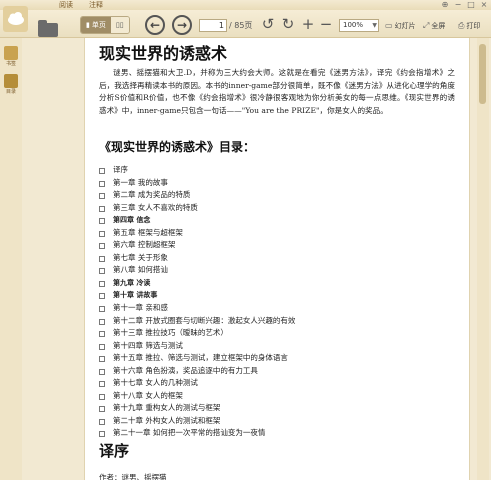  I want to click on toc-item: 第四章 信念, so click(277, 220).